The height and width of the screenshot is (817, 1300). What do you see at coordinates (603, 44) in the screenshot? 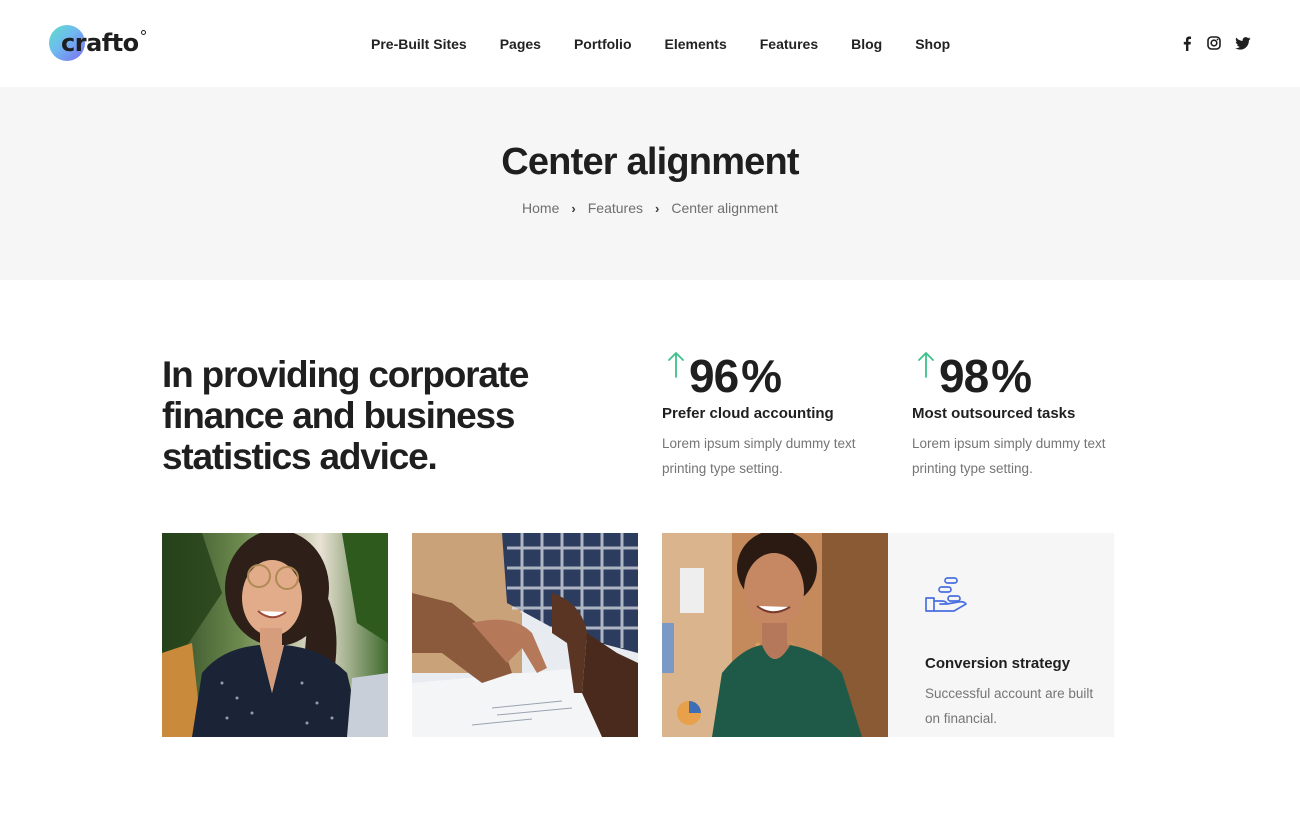
I see `nav-item-portfolio: Portfolio` at bounding box center [603, 44].